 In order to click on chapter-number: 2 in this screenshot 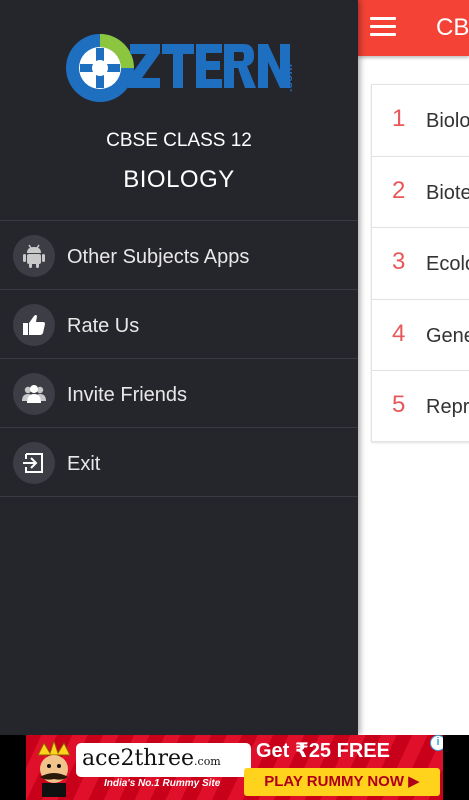, I will do `click(399, 190)`.